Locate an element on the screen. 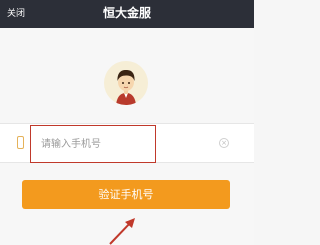  page-title: 恒大金服 is located at coordinates (126, 13).